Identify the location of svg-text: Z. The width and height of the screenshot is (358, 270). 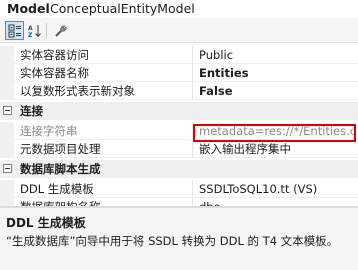
(30, 35).